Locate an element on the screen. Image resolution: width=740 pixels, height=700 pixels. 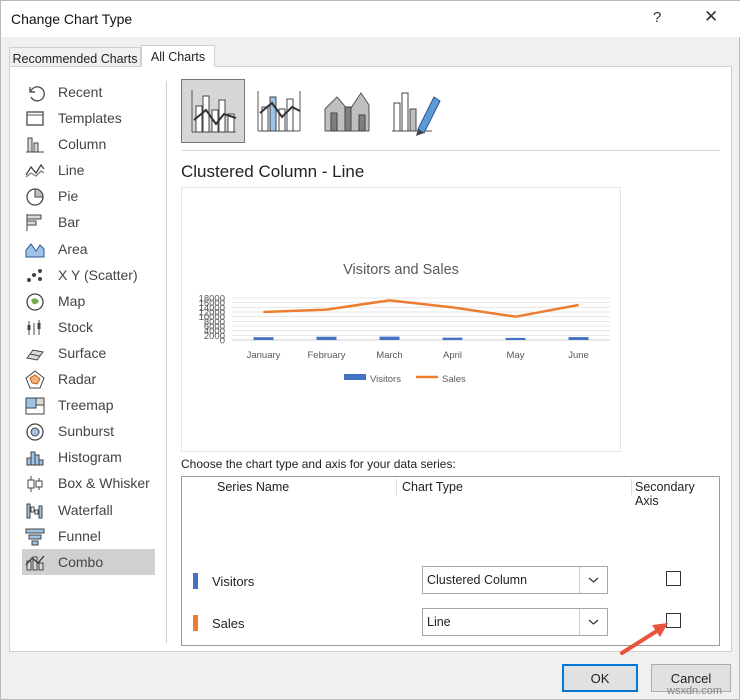
help-button: ? is located at coordinates (657, 17).